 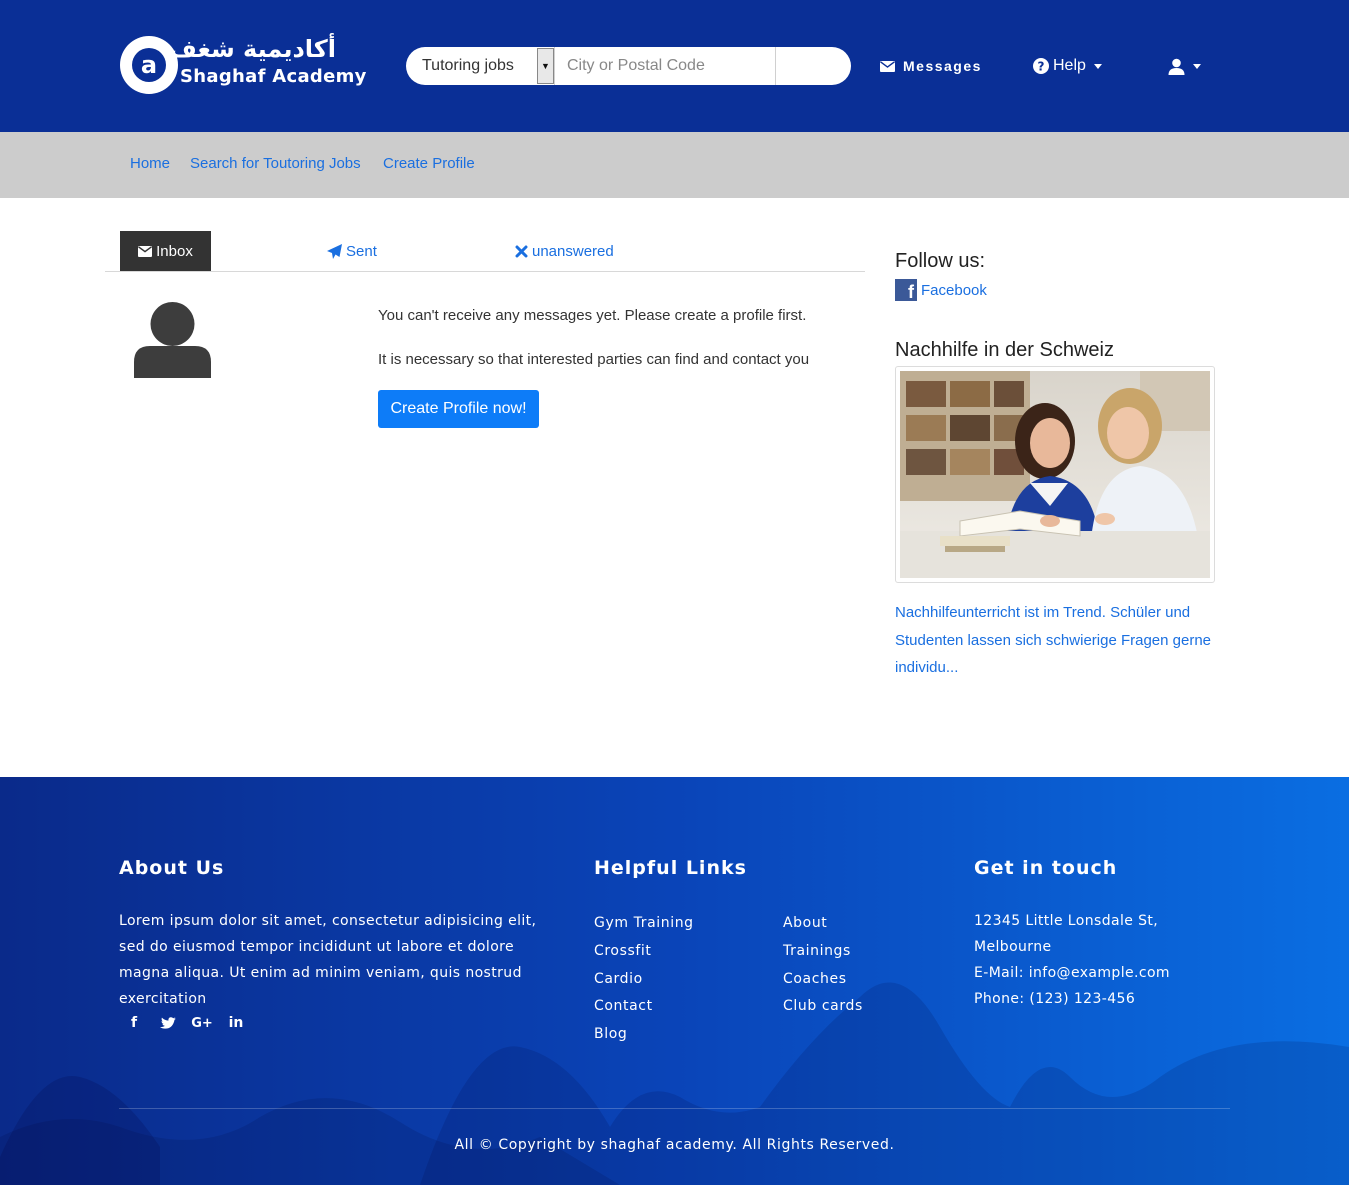 I want to click on subnav-search-jobs-link: Search for Toutoring Jobs, so click(x=275, y=164).